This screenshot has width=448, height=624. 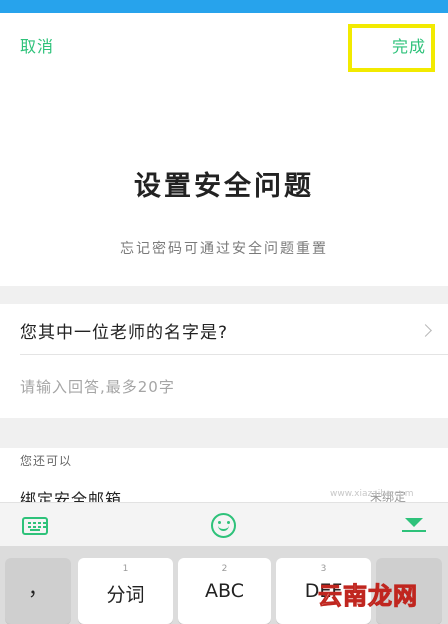 I want to click on key-abc: 2 ABC, so click(x=224, y=591).